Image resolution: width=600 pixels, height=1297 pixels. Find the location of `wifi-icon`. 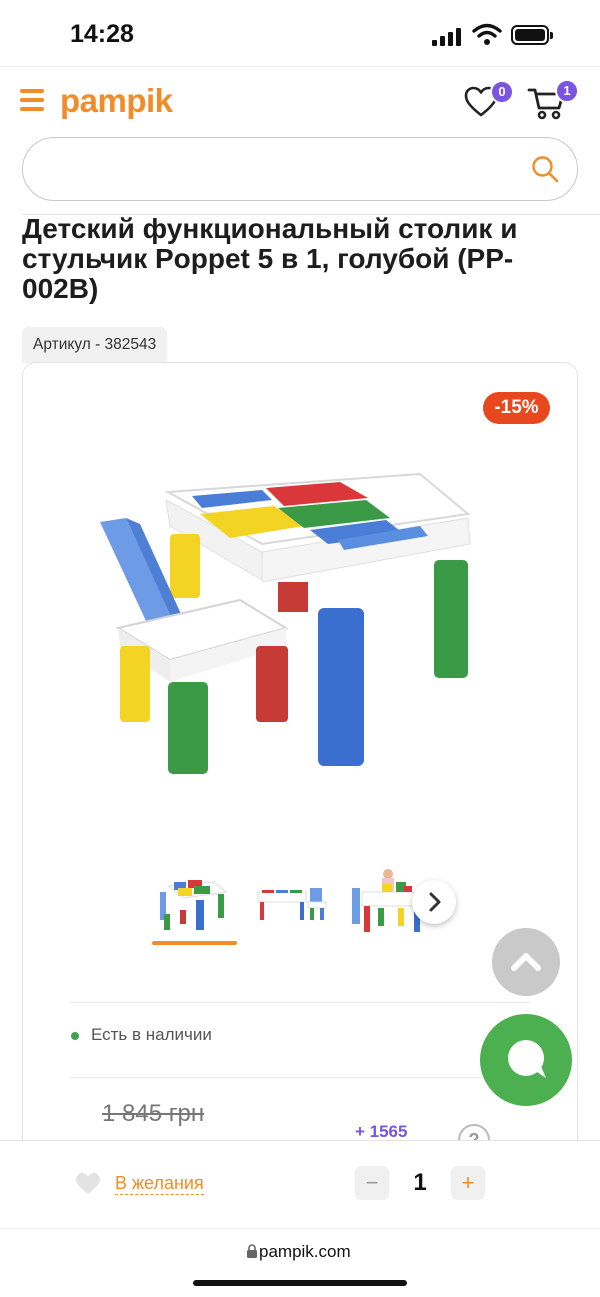

wifi-icon is located at coordinates (487, 34).